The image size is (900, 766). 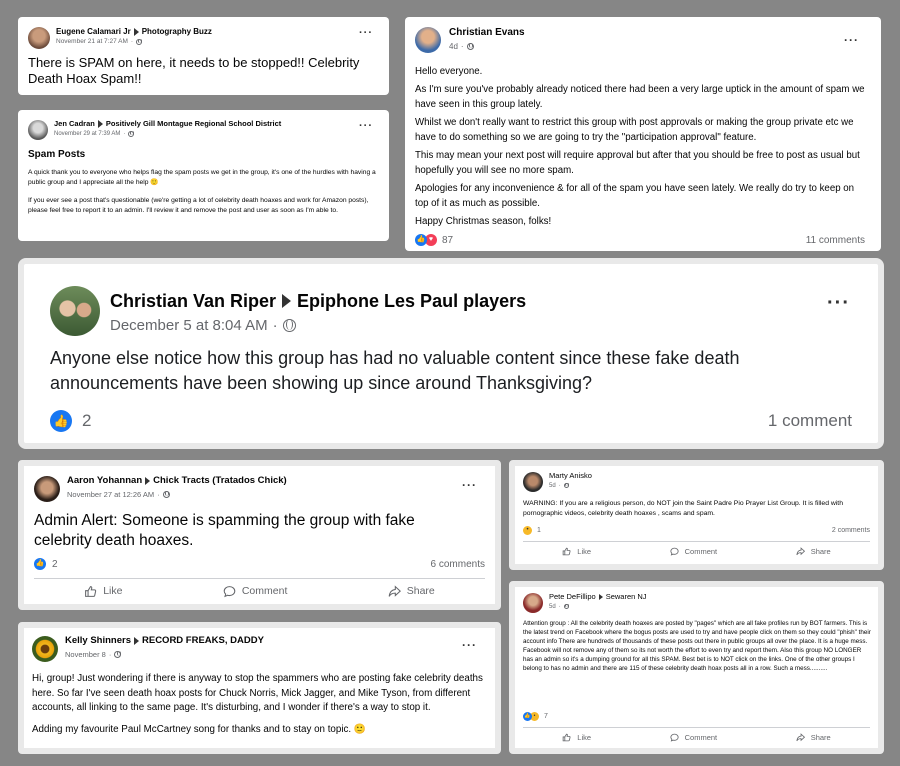 What do you see at coordinates (55, 564) in the screenshot?
I see `reaction-count: 2` at bounding box center [55, 564].